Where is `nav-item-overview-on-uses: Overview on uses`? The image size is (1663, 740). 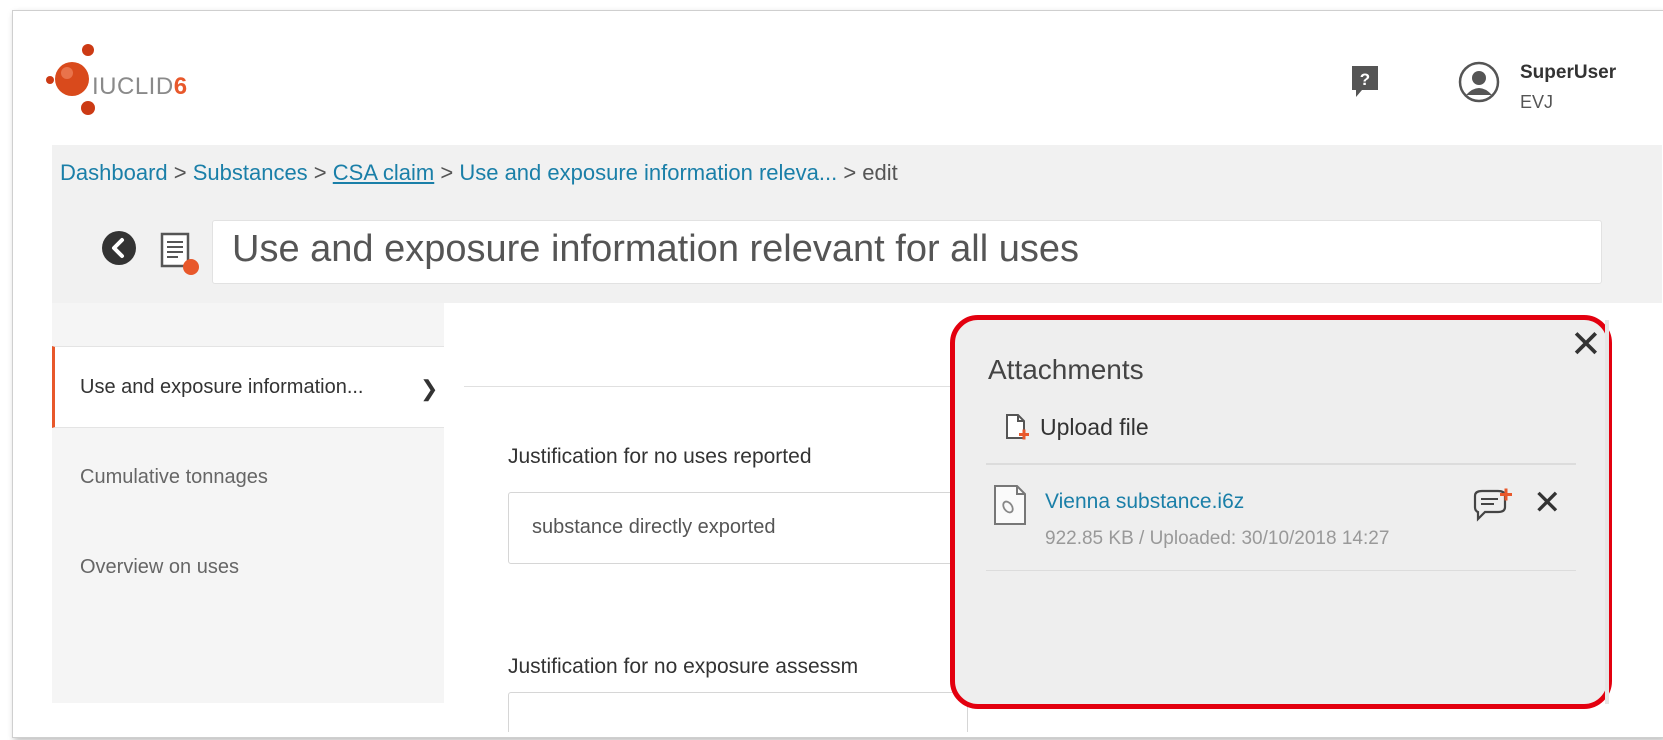
nav-item-overview-on-uses: Overview on uses is located at coordinates (159, 567).